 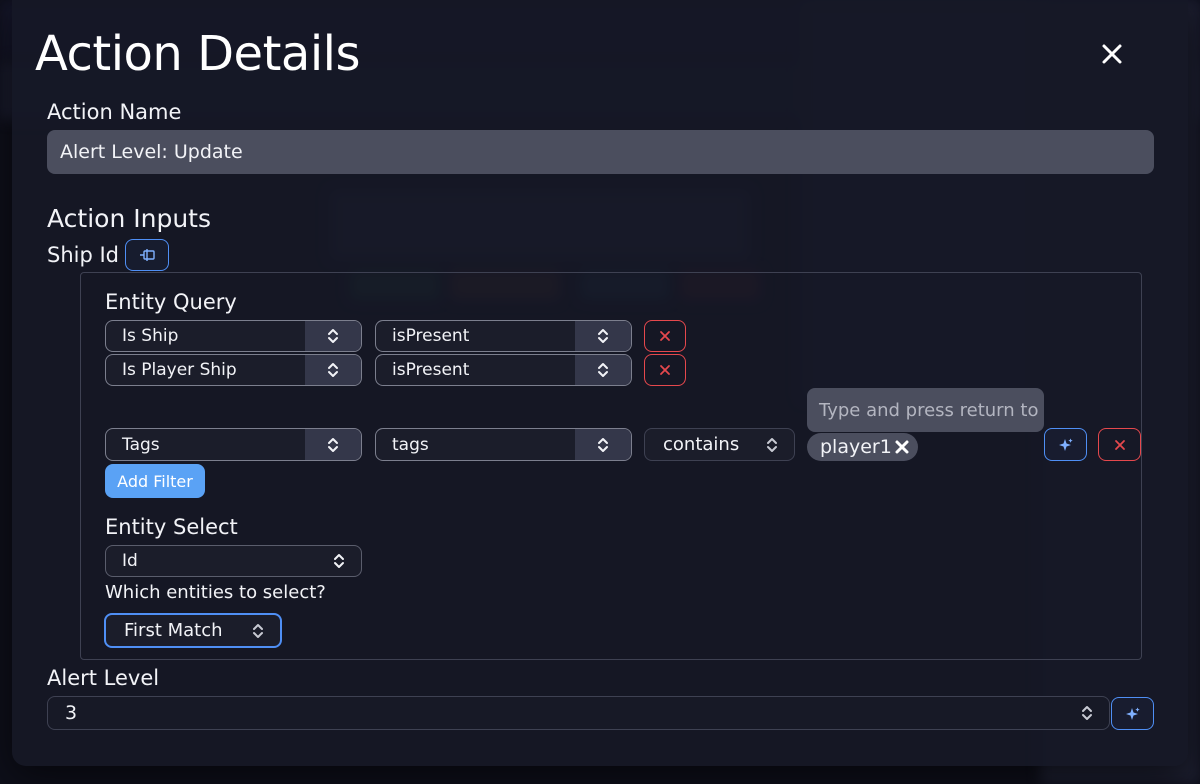 What do you see at coordinates (856, 447) in the screenshot?
I see `tag-chip-label: player1` at bounding box center [856, 447].